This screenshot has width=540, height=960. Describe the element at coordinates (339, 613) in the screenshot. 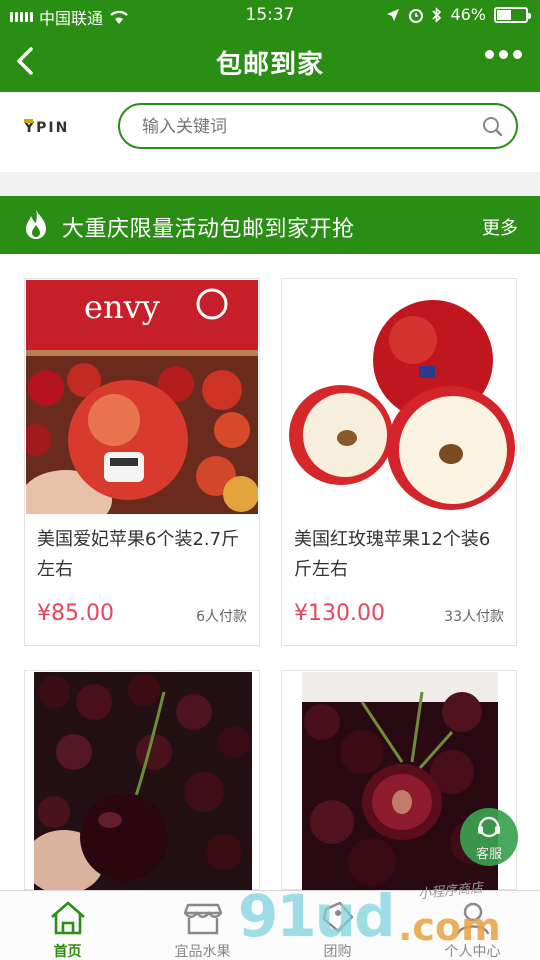

I see `product-price: ¥130.00` at that location.